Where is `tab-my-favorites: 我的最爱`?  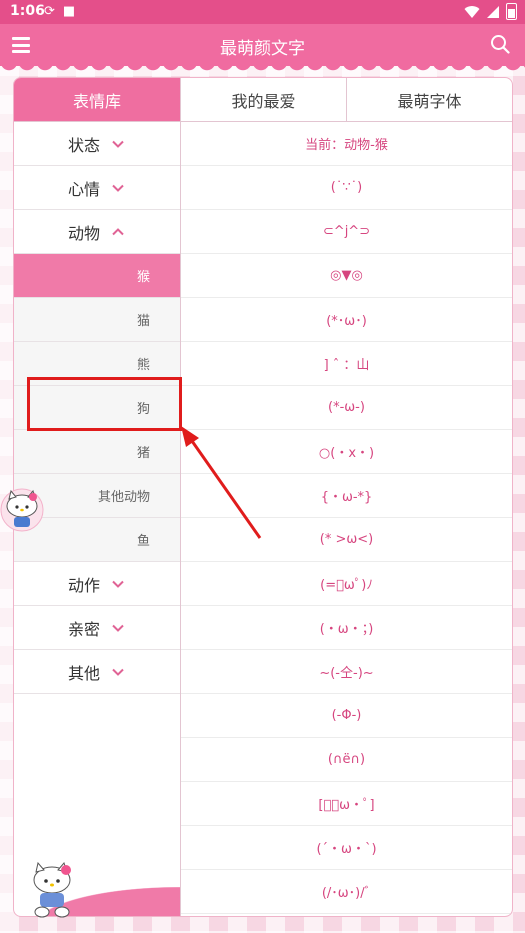
tab-my-favorites: 我的最爱 is located at coordinates (263, 99).